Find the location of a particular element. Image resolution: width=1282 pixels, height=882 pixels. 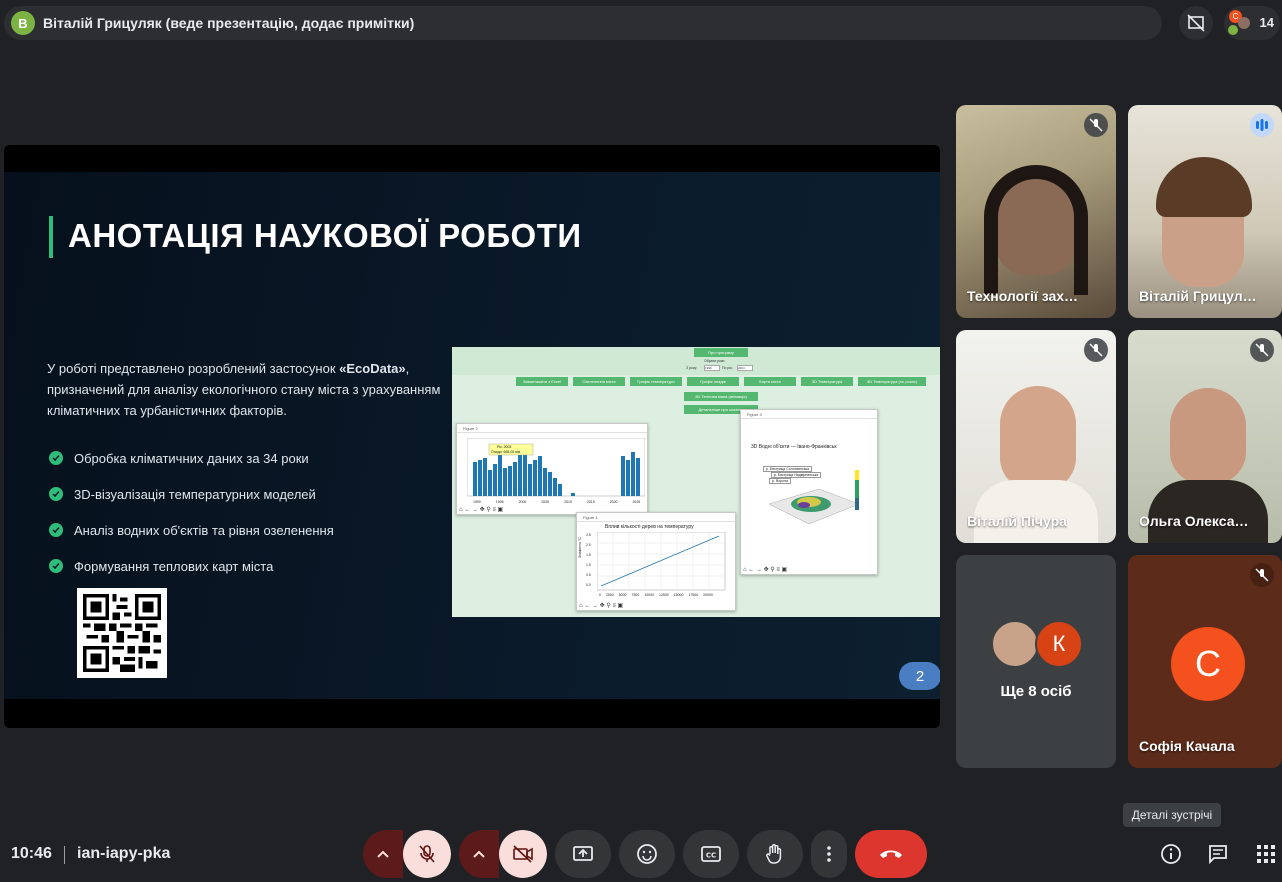

camera-off-icon is located at coordinates (523, 854).